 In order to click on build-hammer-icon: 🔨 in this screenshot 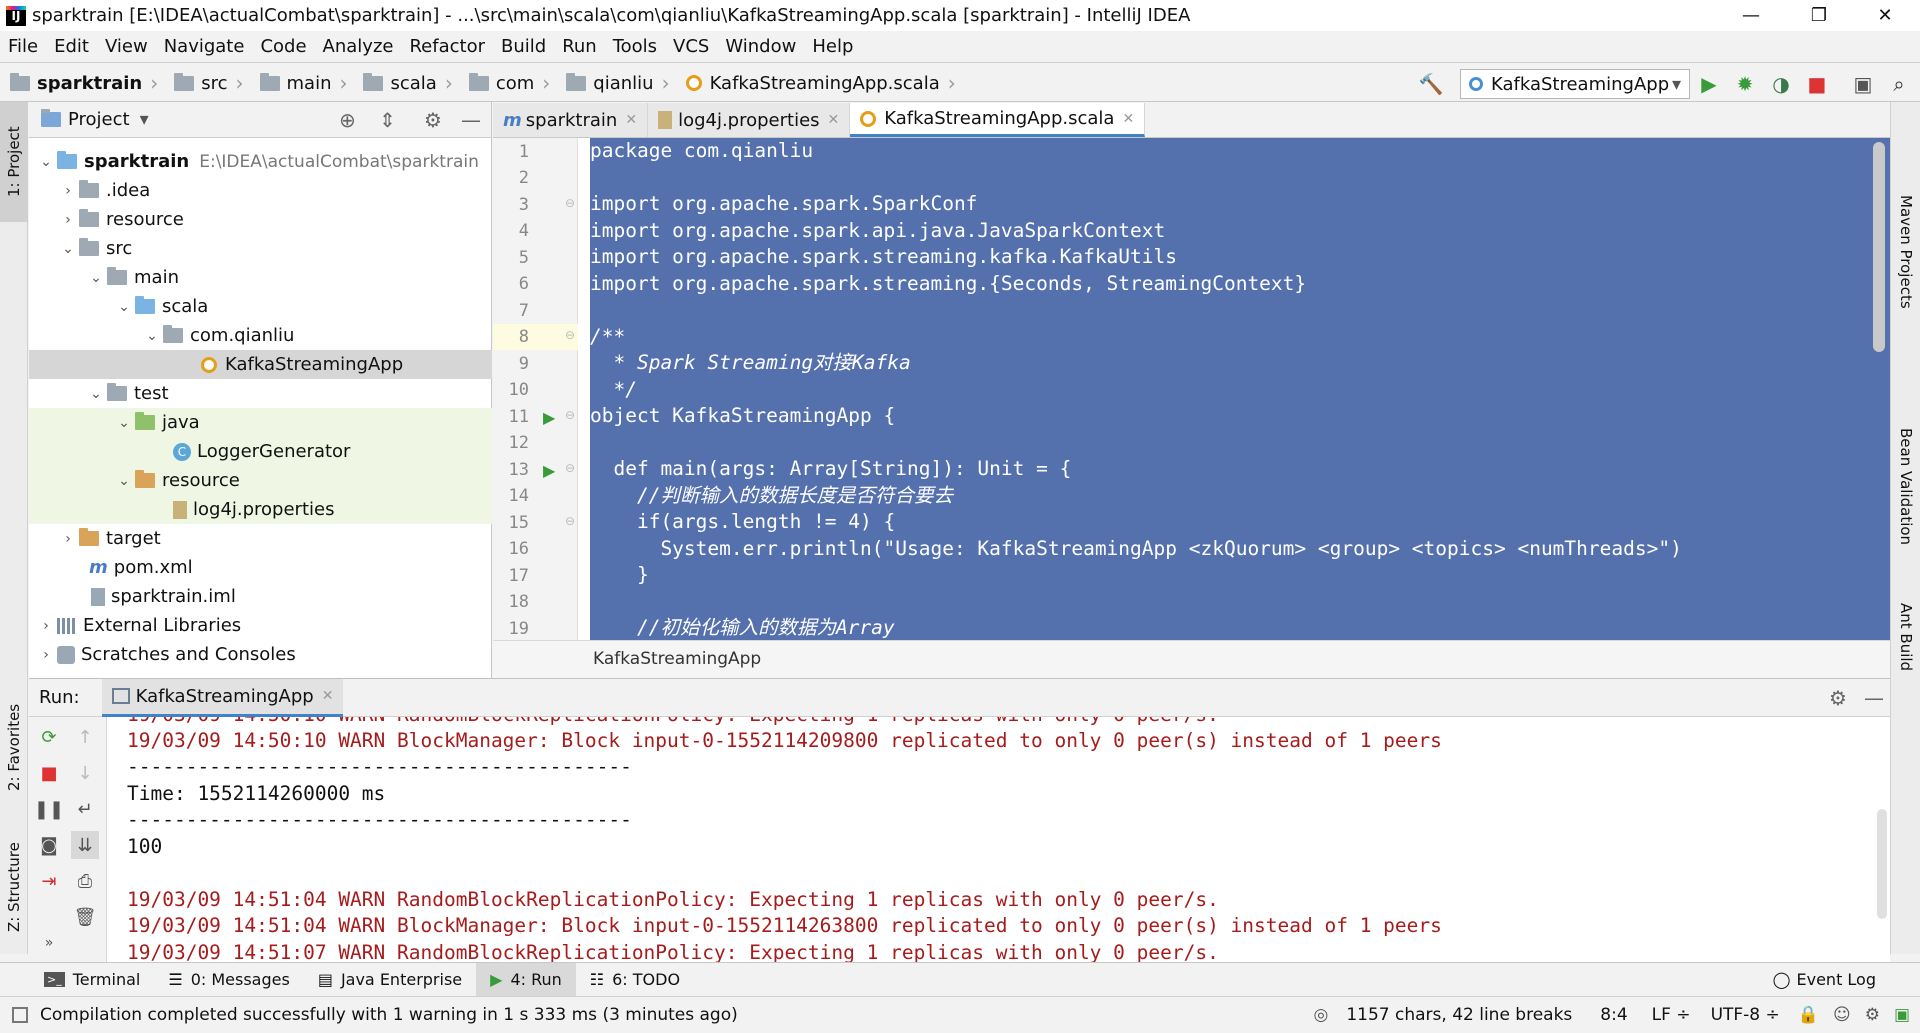, I will do `click(1431, 84)`.